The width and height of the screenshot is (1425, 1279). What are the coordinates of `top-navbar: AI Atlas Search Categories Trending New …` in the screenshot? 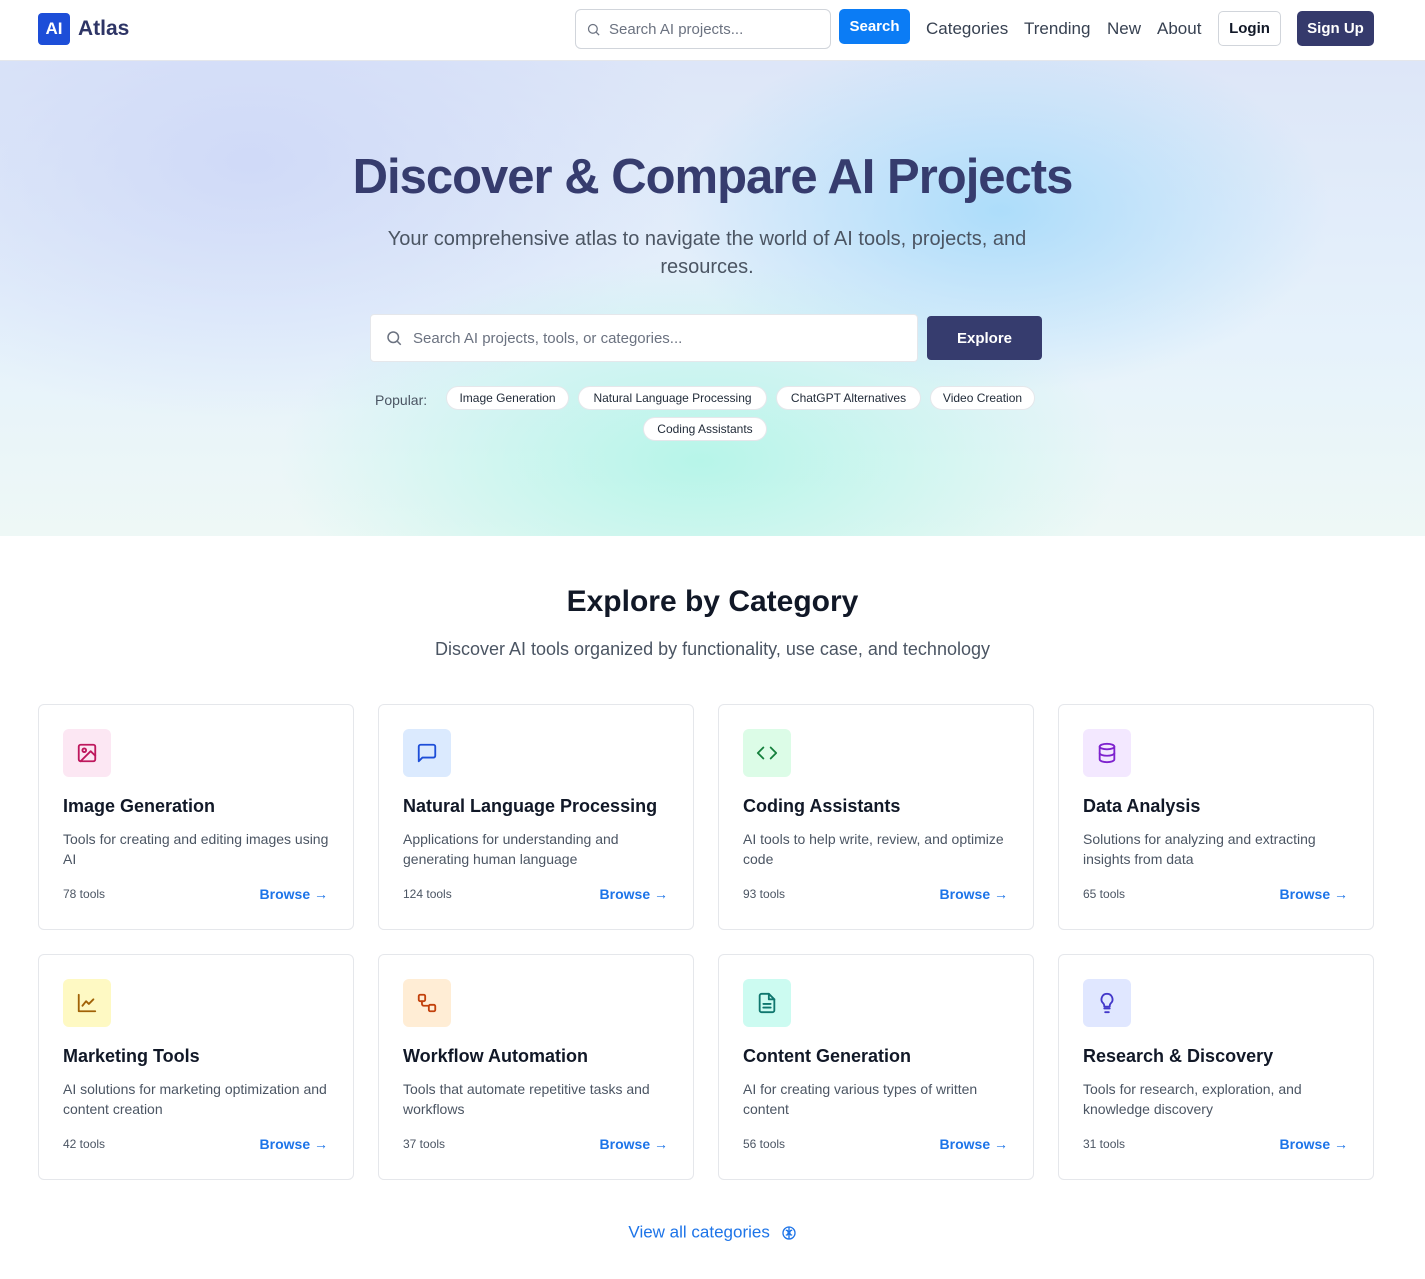 It's located at (712, 30).